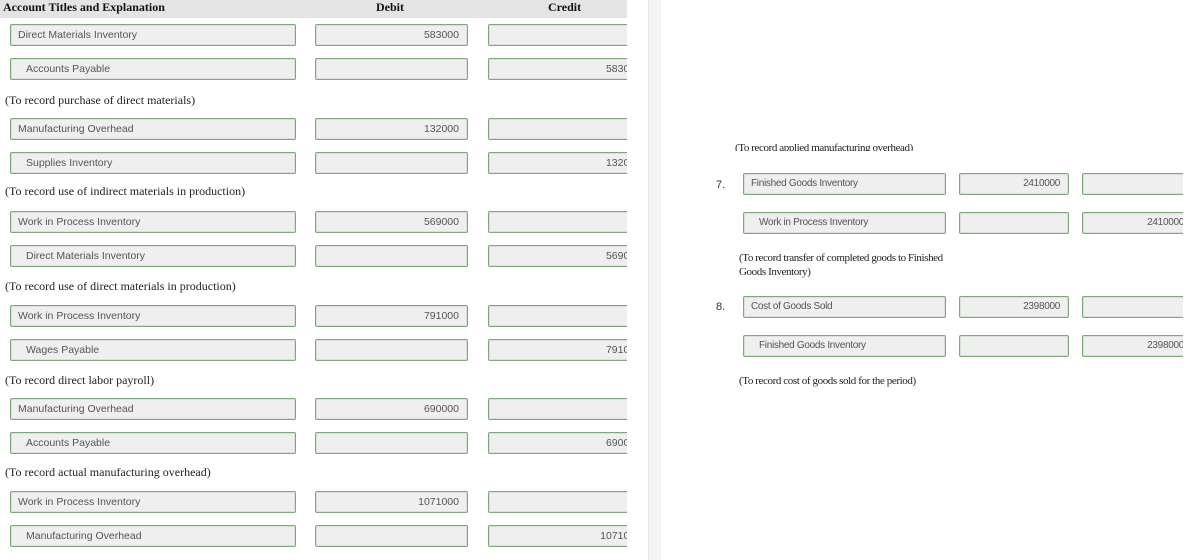  What do you see at coordinates (390, 7) in the screenshot?
I see `header-debit: Debit` at bounding box center [390, 7].